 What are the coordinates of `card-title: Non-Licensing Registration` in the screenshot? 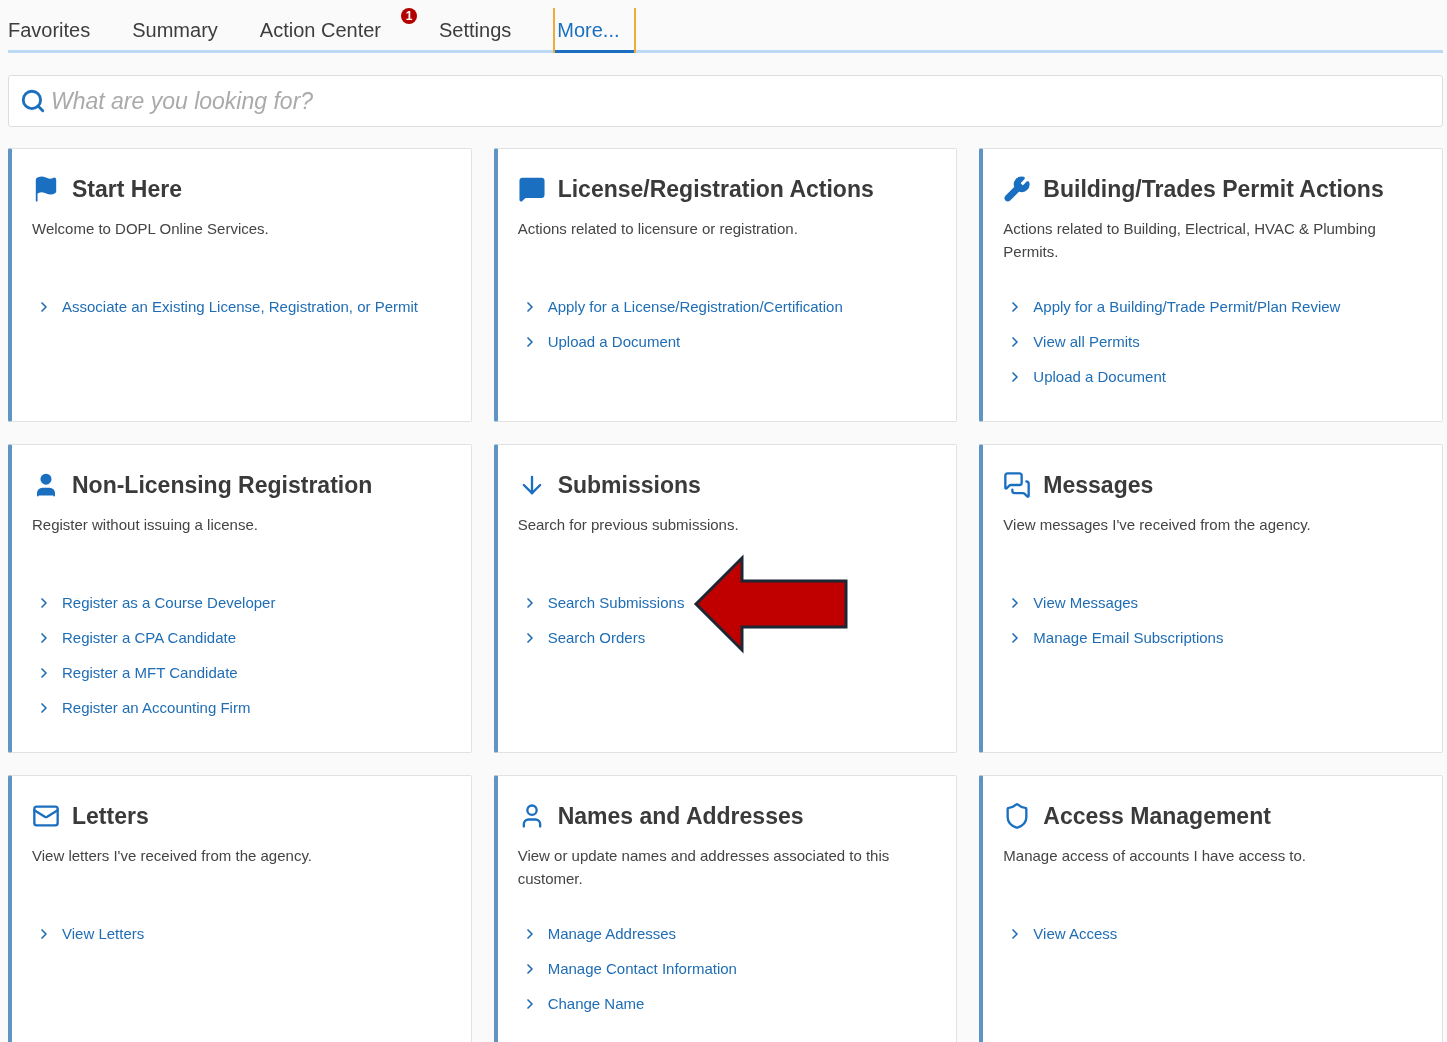 It's located at (222, 485).